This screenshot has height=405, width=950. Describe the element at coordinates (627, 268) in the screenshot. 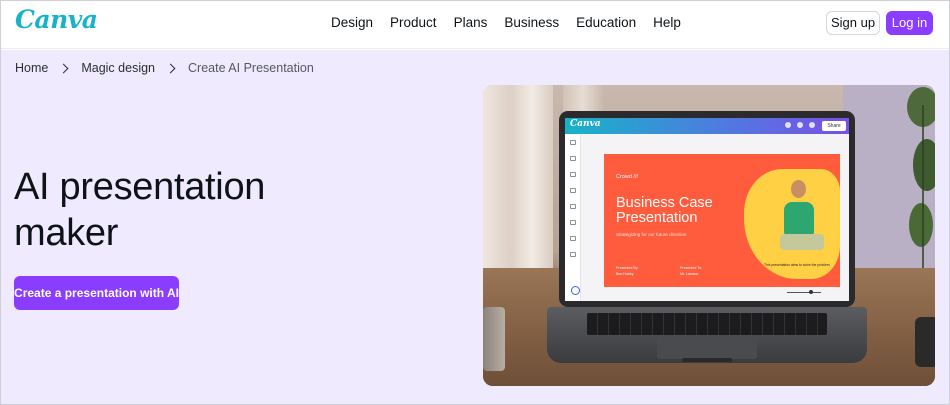

I see `presented-by-label: Presented By:` at that location.